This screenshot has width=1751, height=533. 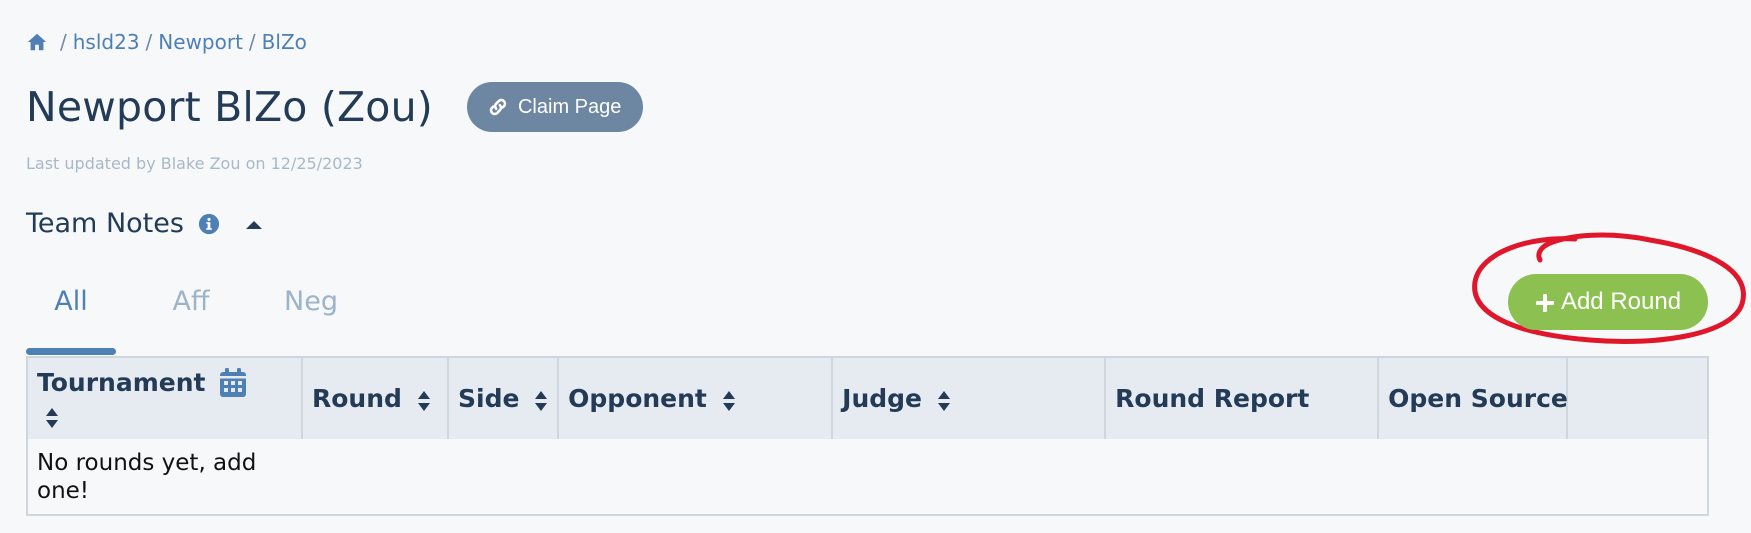 I want to click on last-updated: Last updated by Blake Zou on 12/25/2023, so click(x=194, y=163).